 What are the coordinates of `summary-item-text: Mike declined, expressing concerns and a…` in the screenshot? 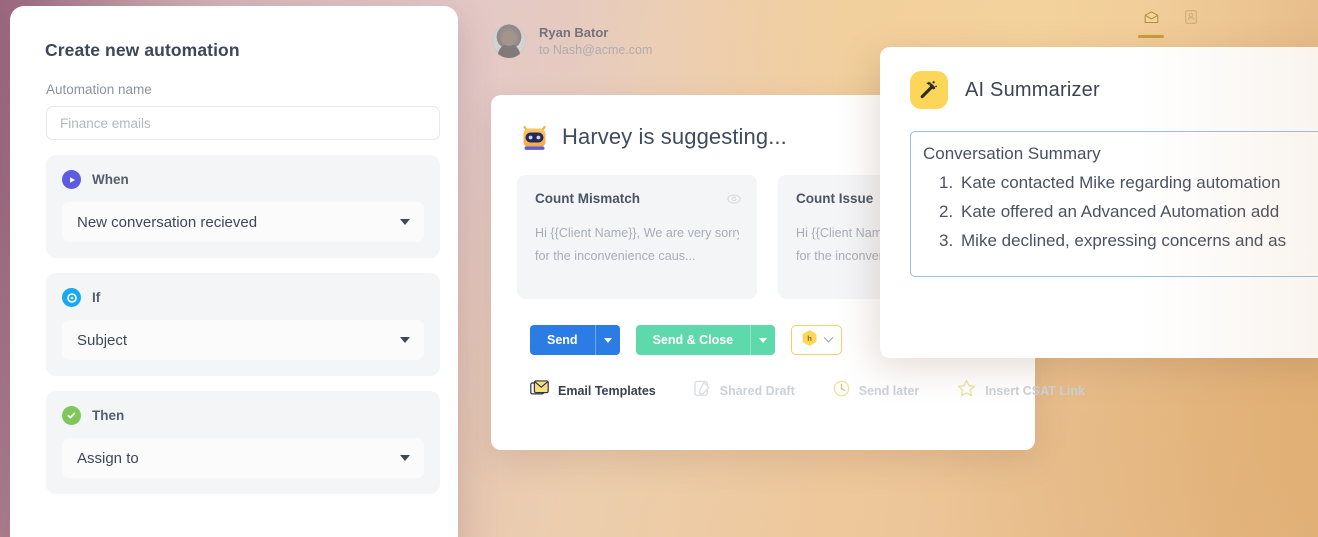 It's located at (1124, 241).